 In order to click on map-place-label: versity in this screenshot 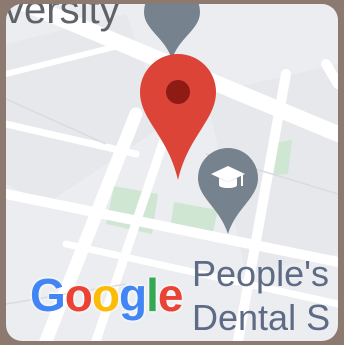, I will do `click(63, 18)`.